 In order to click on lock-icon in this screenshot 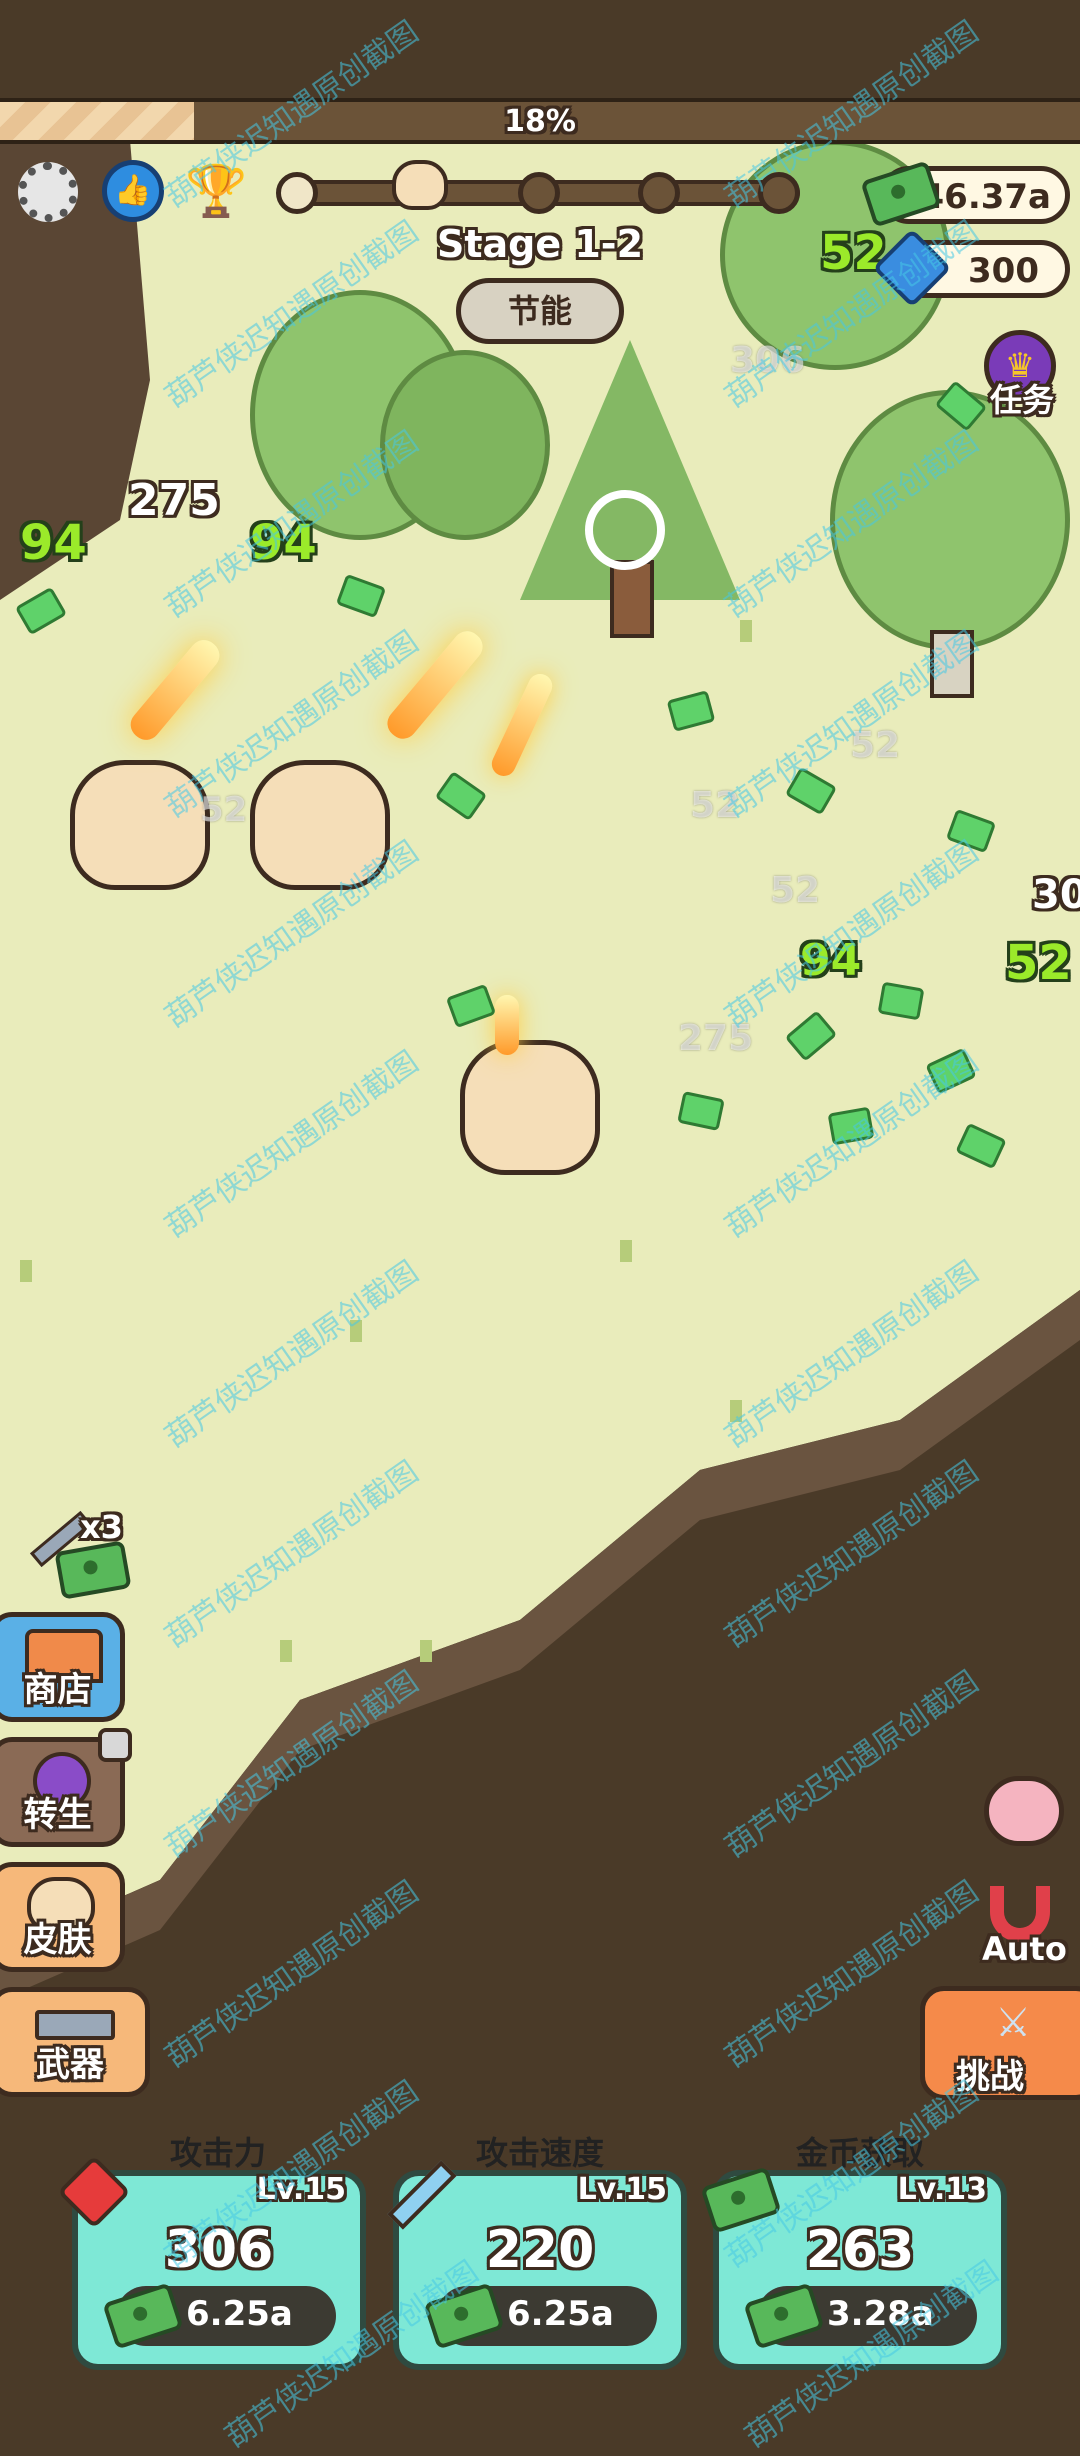, I will do `click(115, 1745)`.